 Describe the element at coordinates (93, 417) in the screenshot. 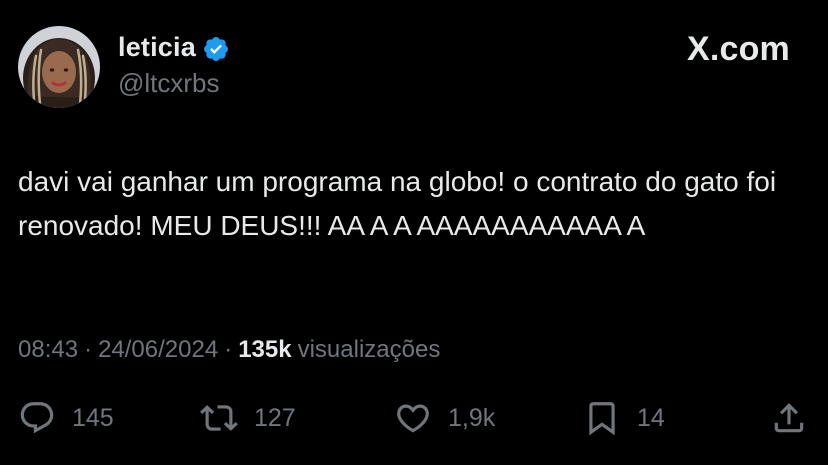

I see `reply-count: 145` at that location.